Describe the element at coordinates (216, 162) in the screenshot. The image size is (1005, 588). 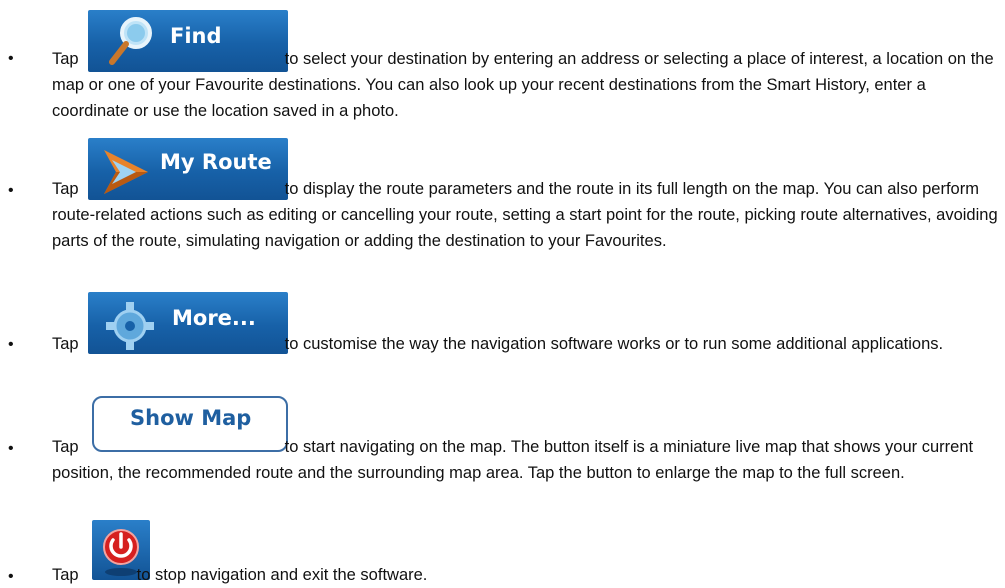
I see `my-route-button-label: My Route` at that location.